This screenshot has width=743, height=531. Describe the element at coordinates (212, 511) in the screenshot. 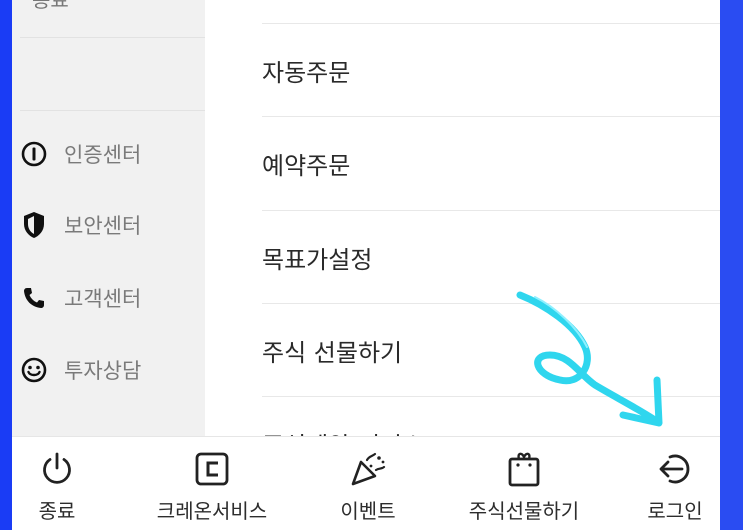

I see `tab-label: 크레온서비스` at that location.